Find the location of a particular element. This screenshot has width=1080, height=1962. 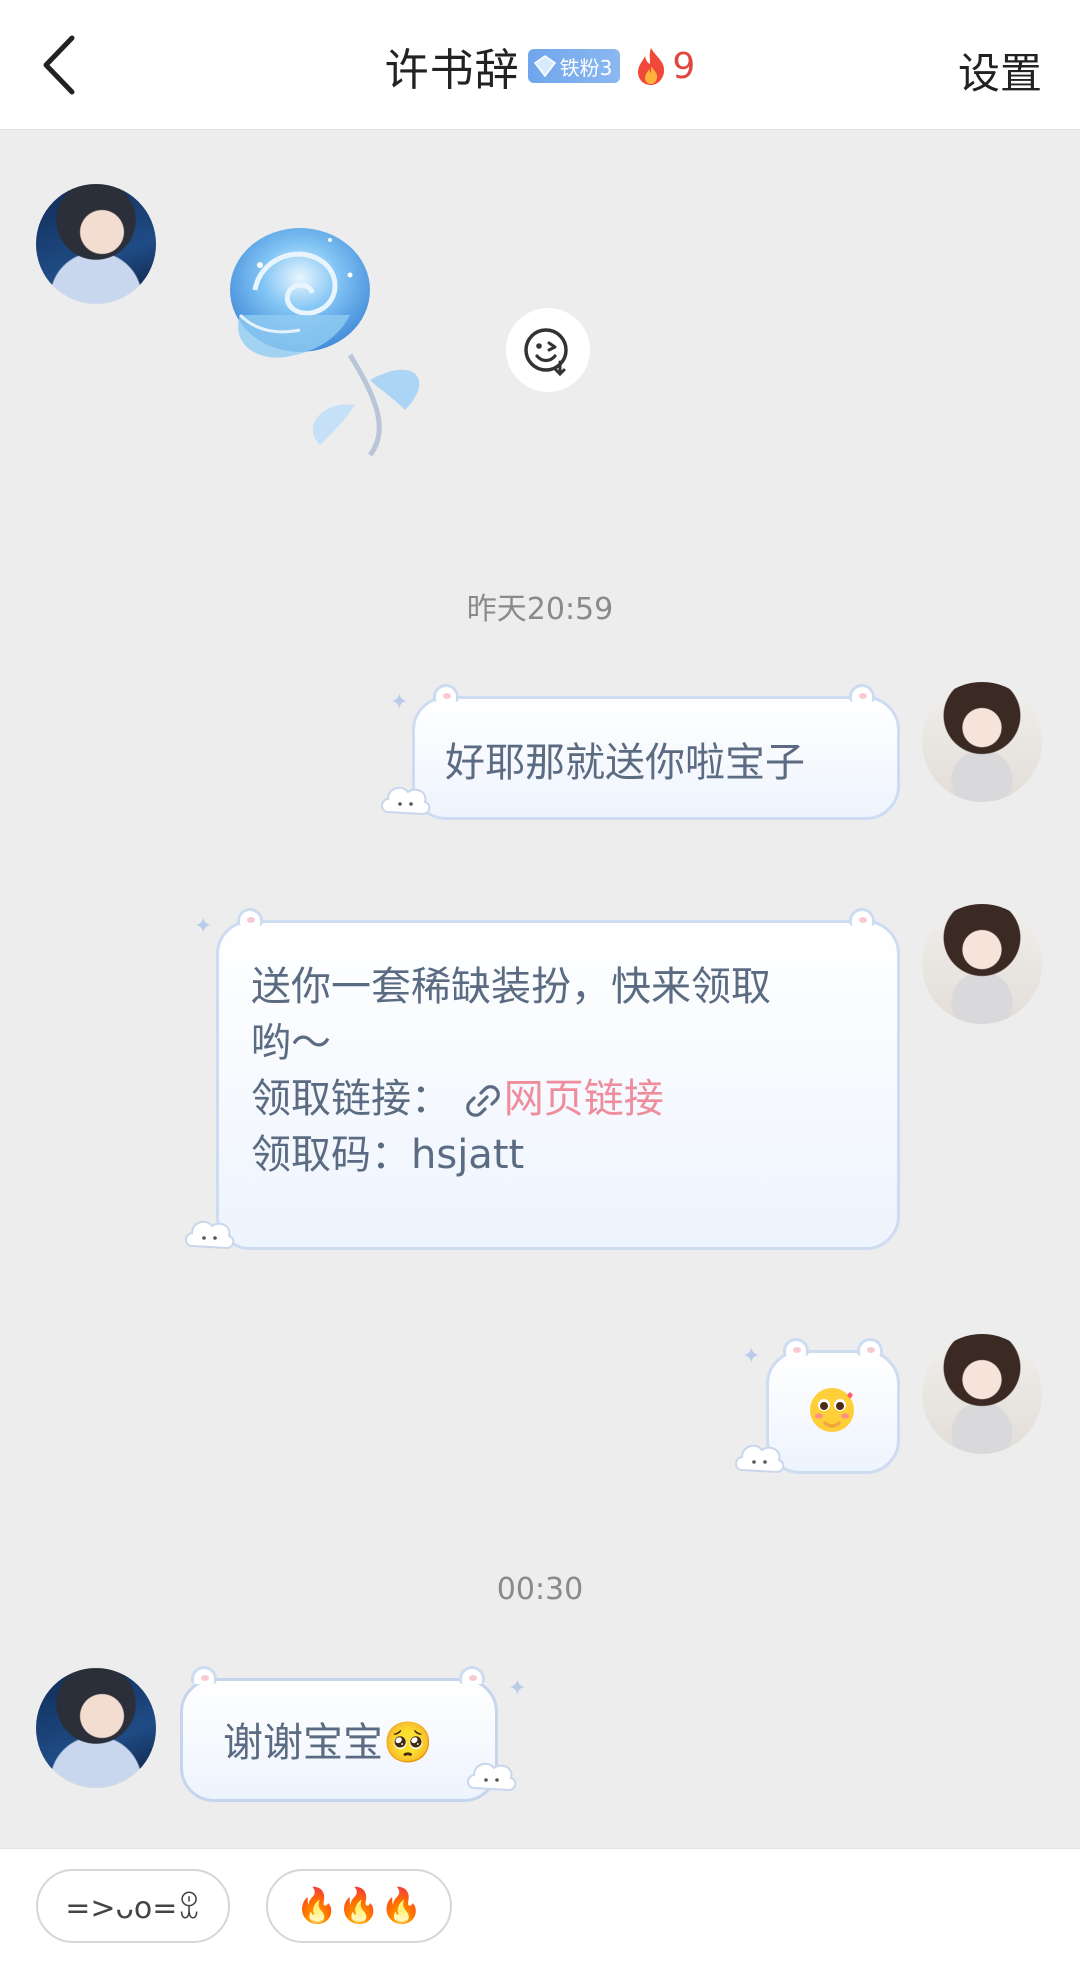

fan-level-badge: 铁粉3 is located at coordinates (574, 66).